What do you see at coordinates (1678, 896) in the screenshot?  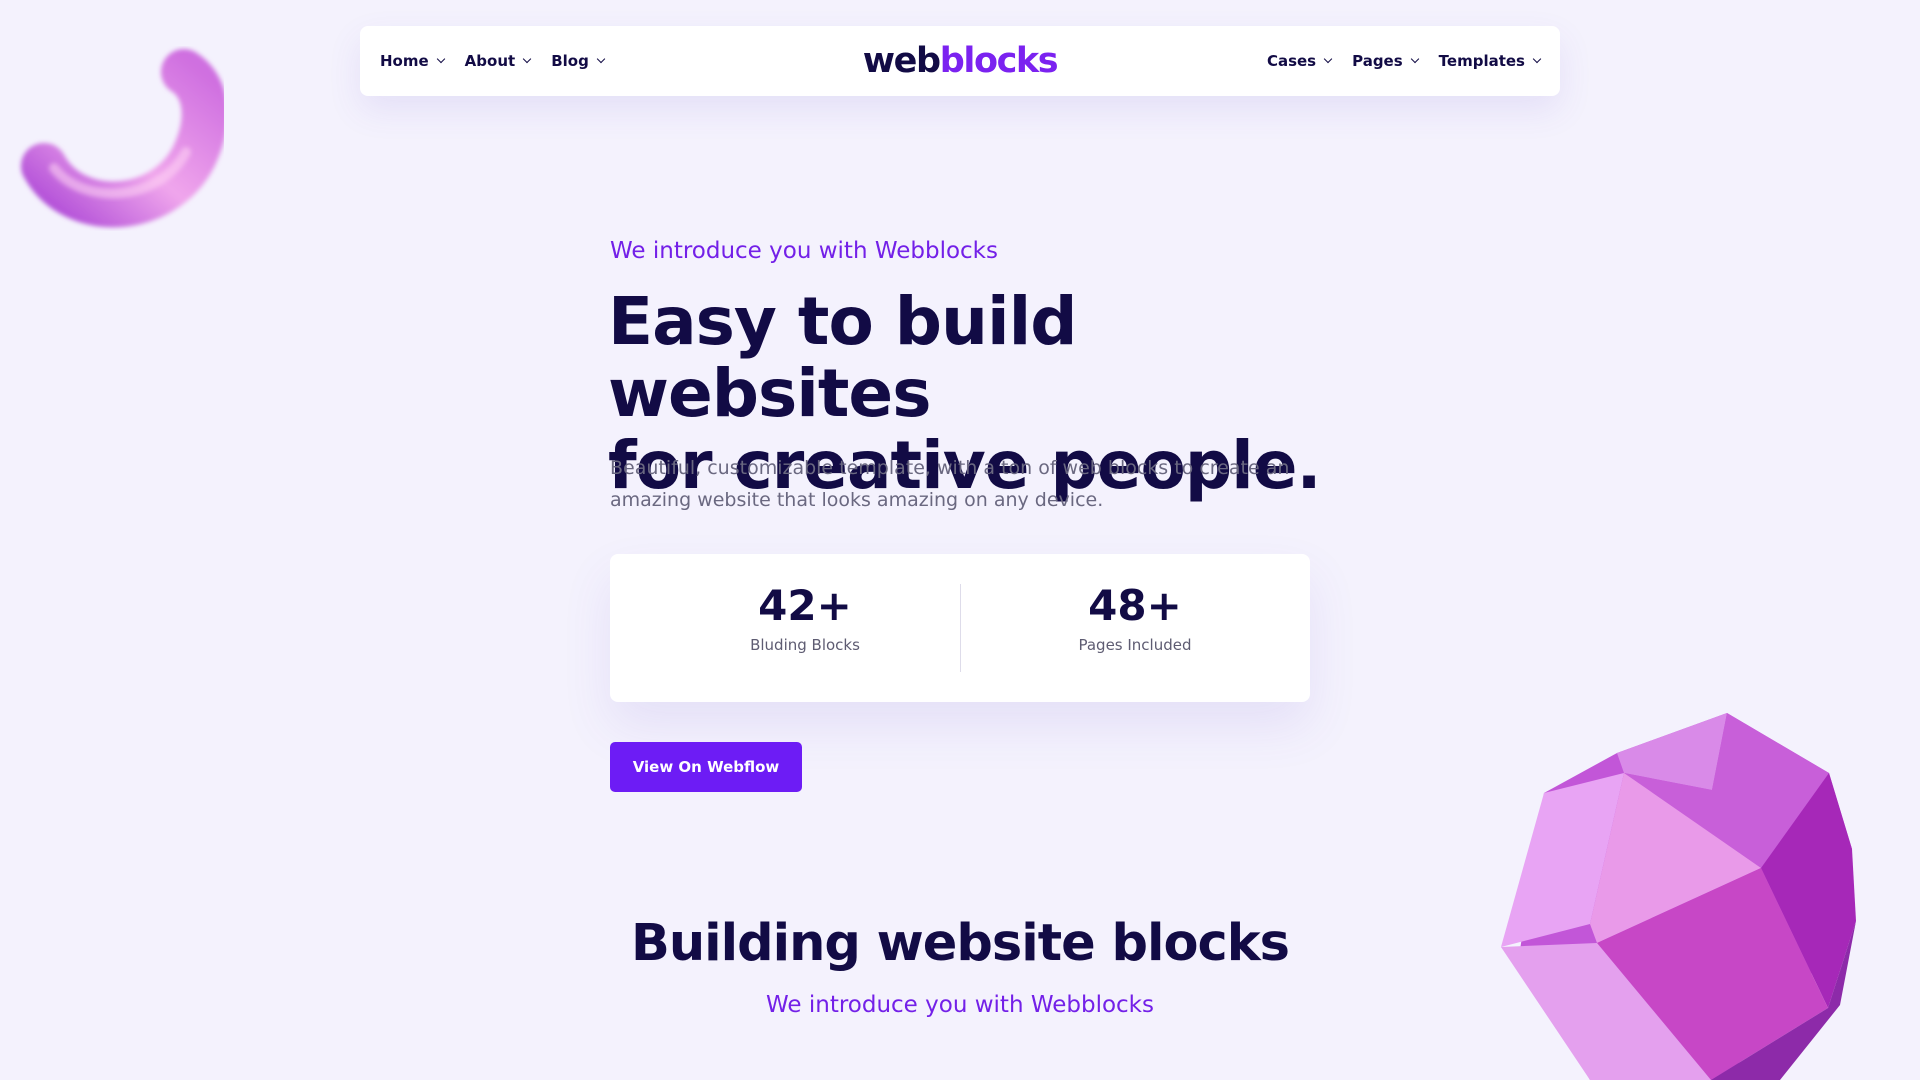 I see `decorative-gem-shape` at bounding box center [1678, 896].